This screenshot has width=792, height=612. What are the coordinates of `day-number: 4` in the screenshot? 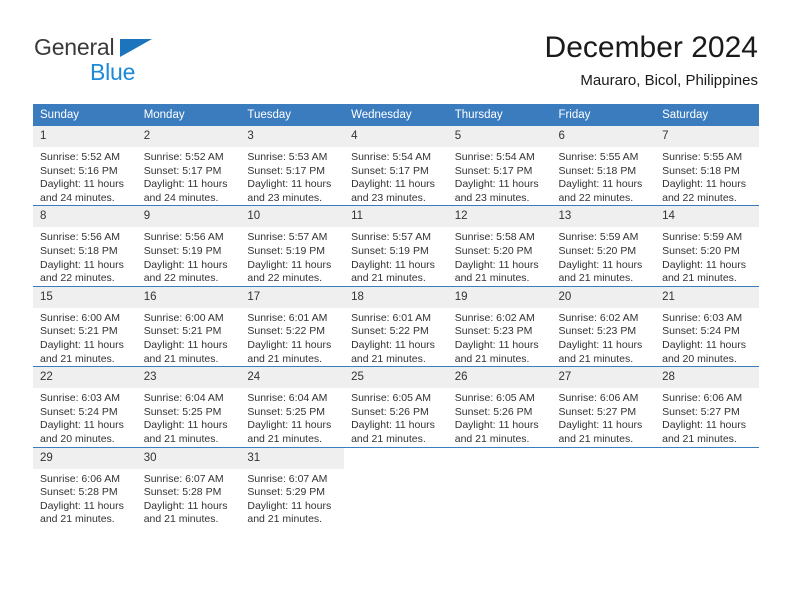 It's located at (396, 136).